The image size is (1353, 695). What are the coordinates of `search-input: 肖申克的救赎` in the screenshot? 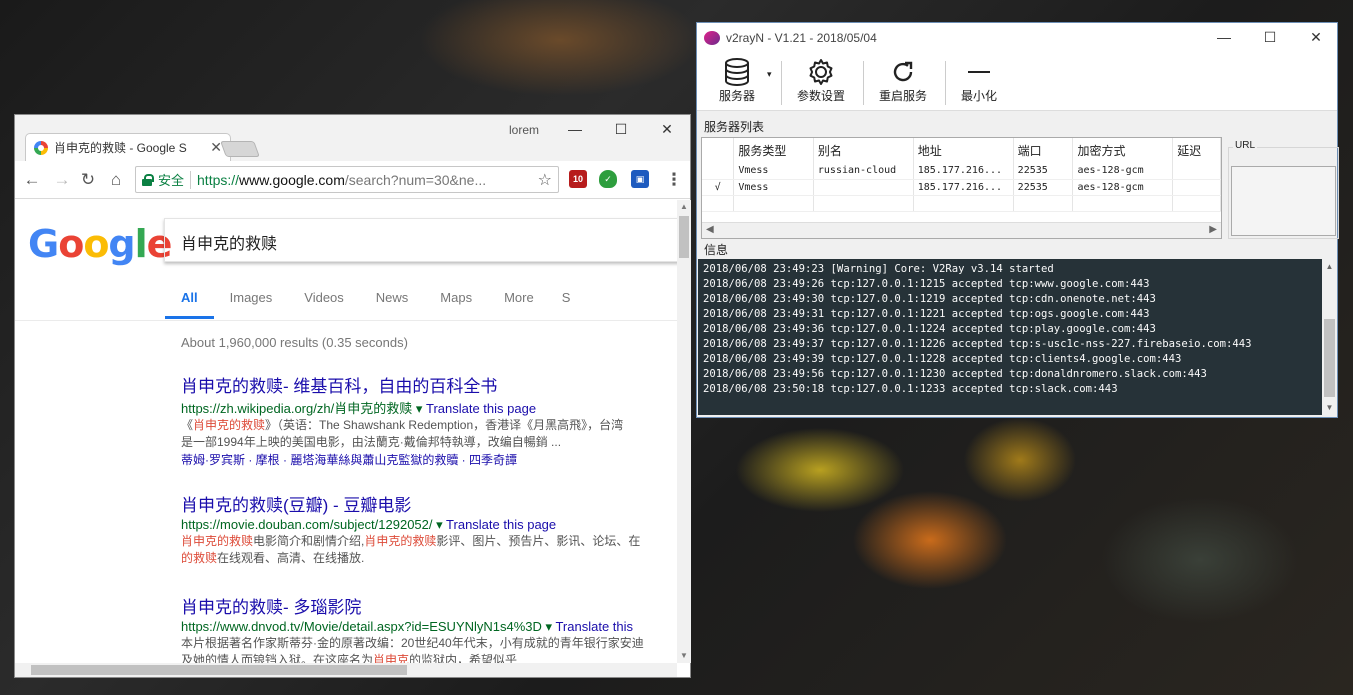 It's located at (420, 240).